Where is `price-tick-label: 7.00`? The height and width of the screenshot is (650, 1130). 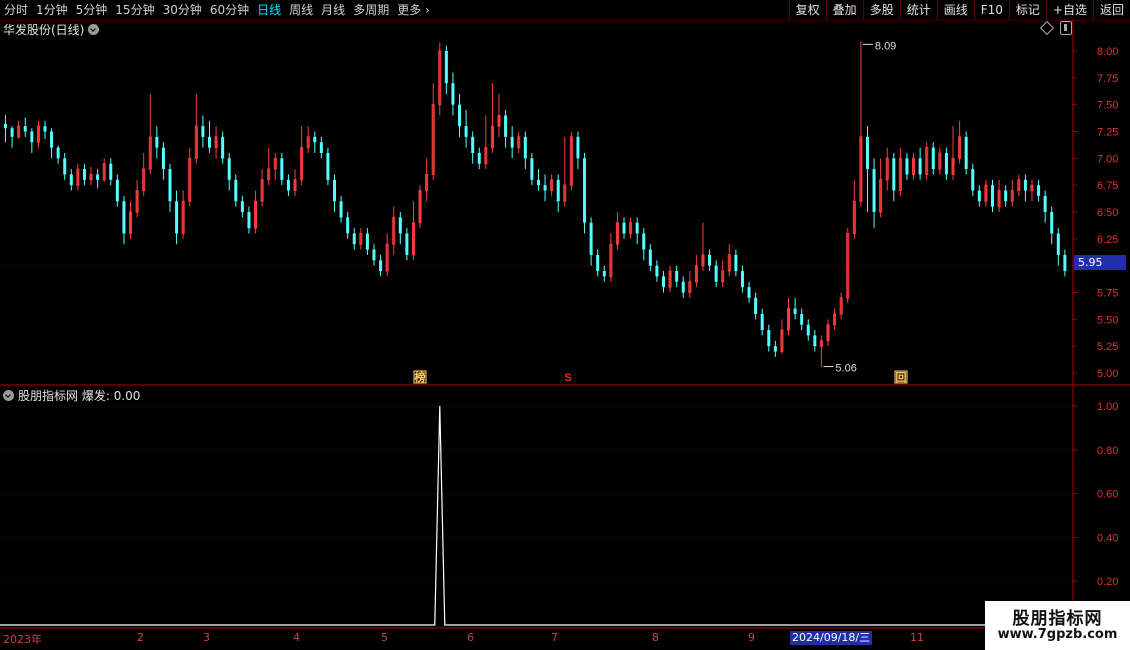
price-tick-label: 7.00 is located at coordinates (1107, 159).